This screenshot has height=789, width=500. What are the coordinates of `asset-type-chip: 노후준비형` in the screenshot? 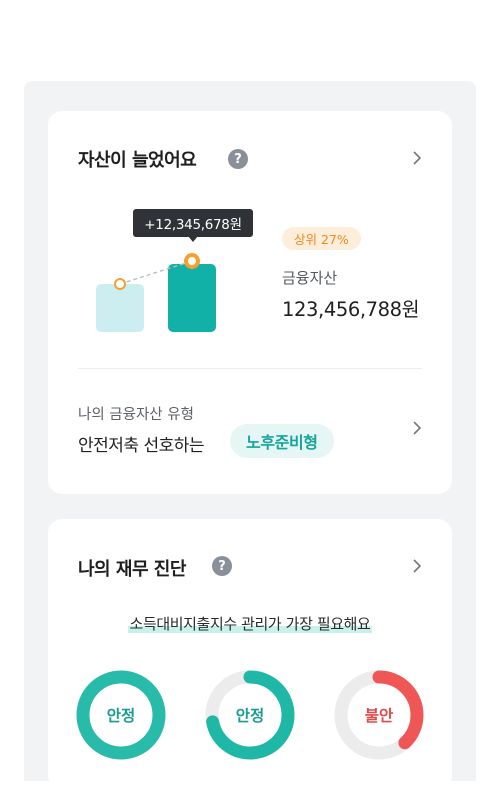 It's located at (282, 441).